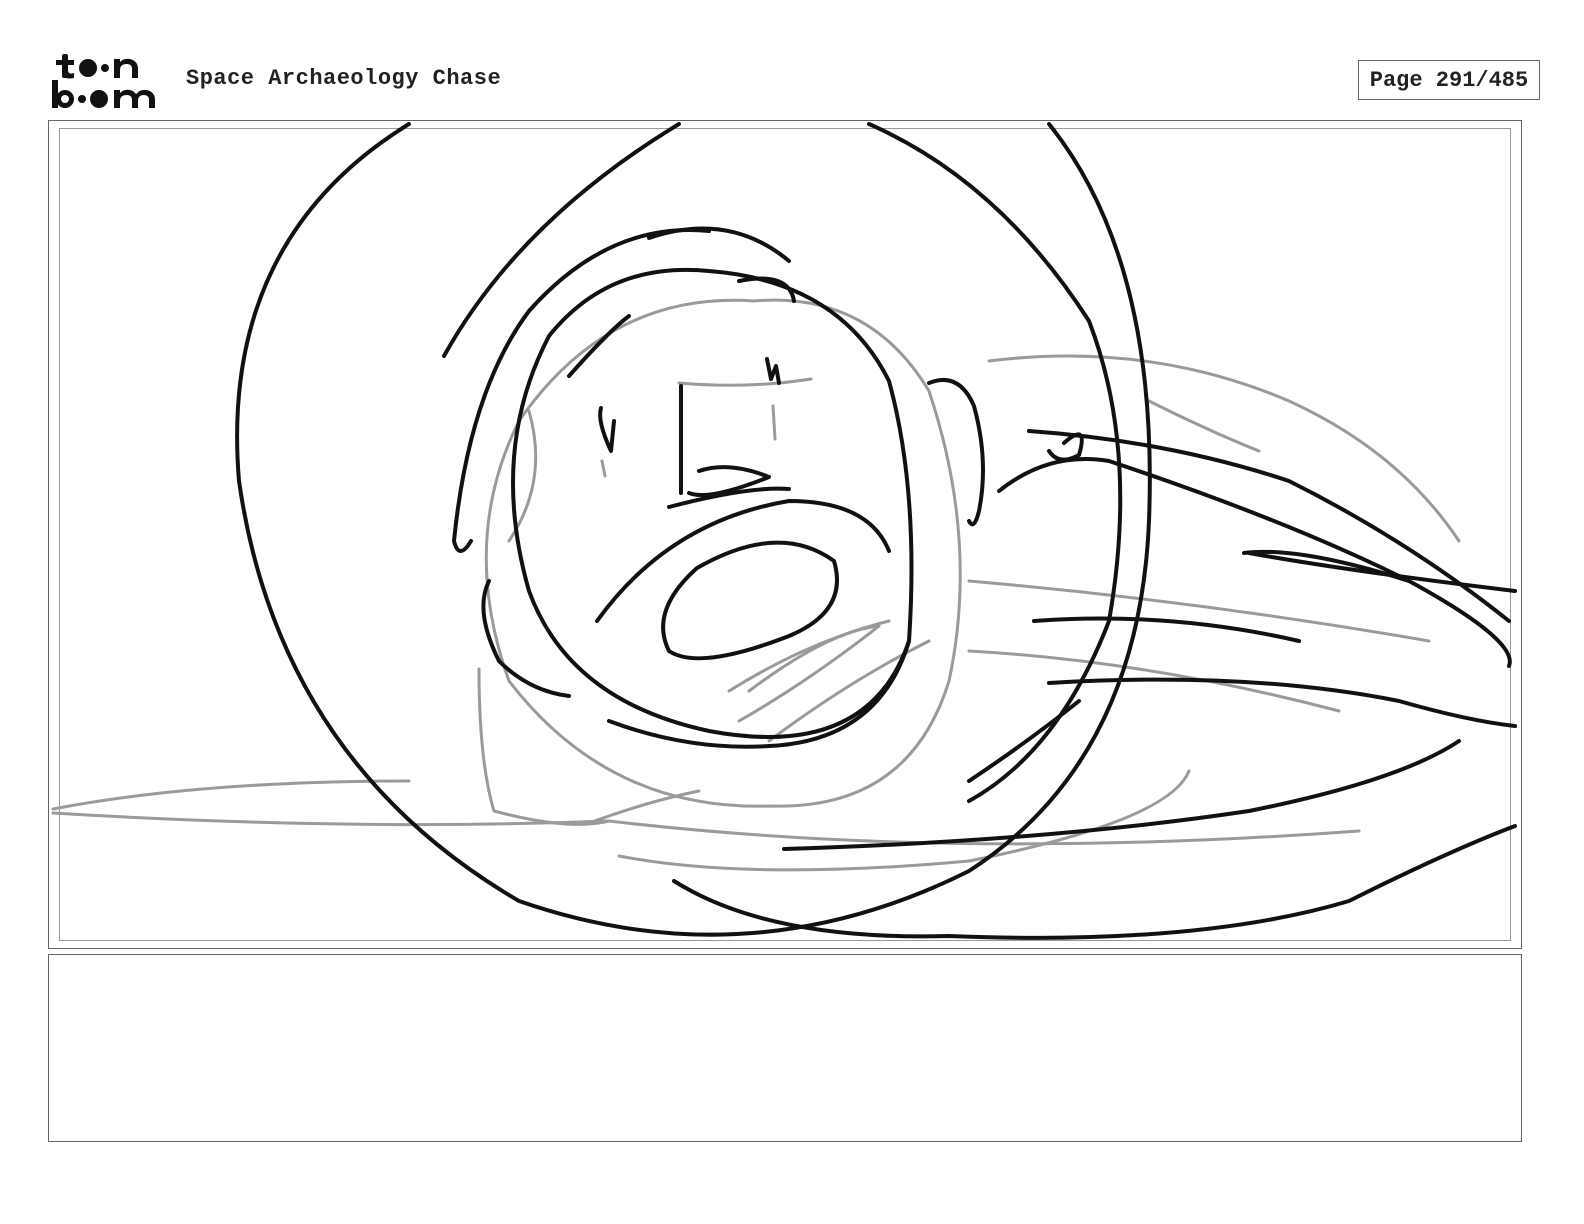  Describe the element at coordinates (103, 81) in the screenshot. I see `toon-boom-logo` at that location.